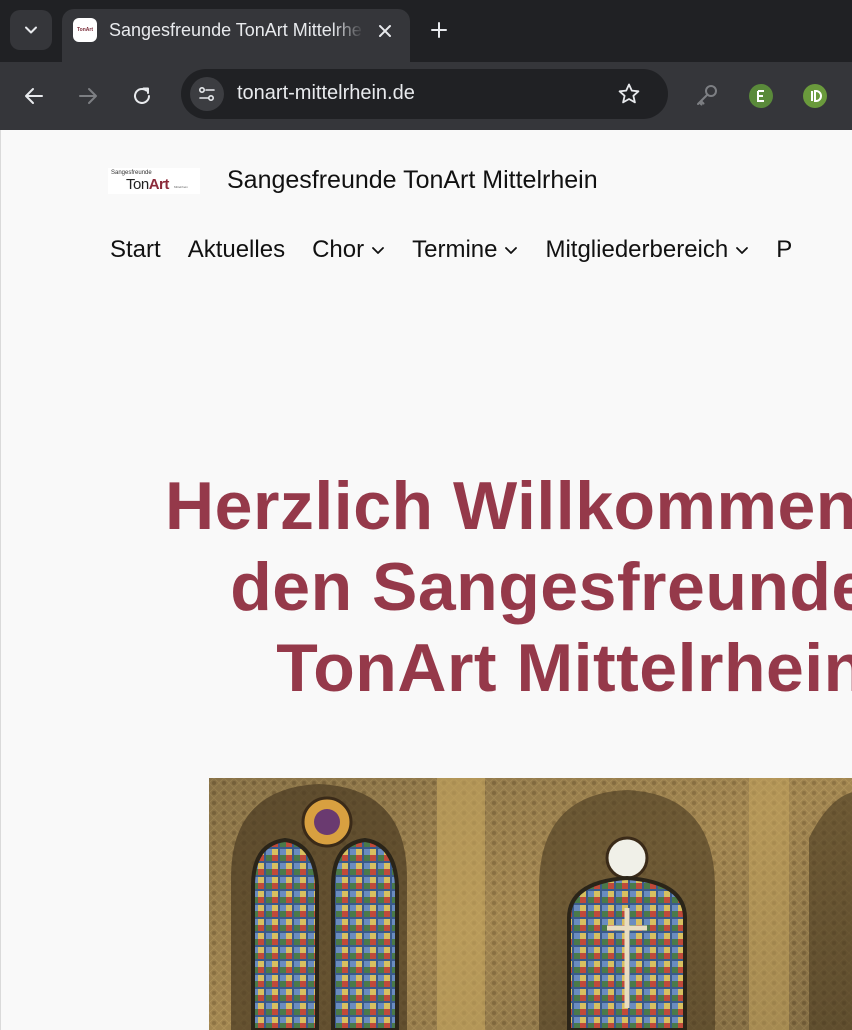  I want to click on password-manager-button, so click(707, 96).